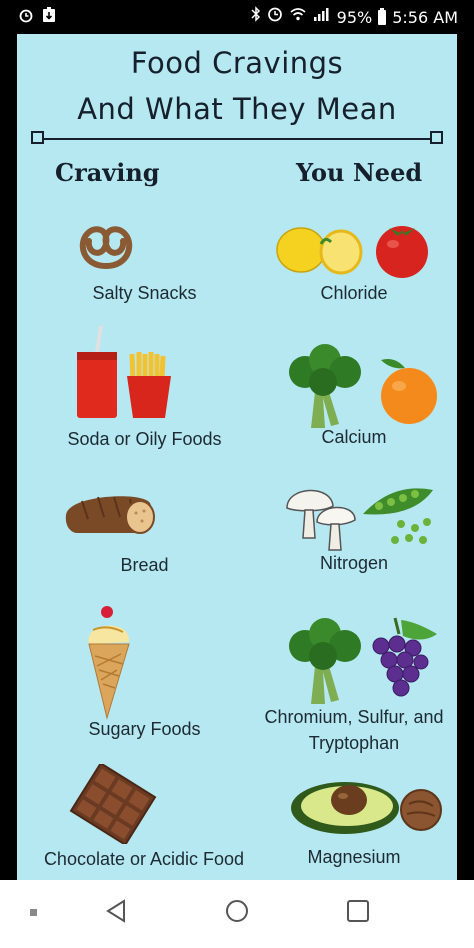 Image resolution: width=474 pixels, height=948 pixels. Describe the element at coordinates (110, 515) in the screenshot. I see `bread-image` at that location.